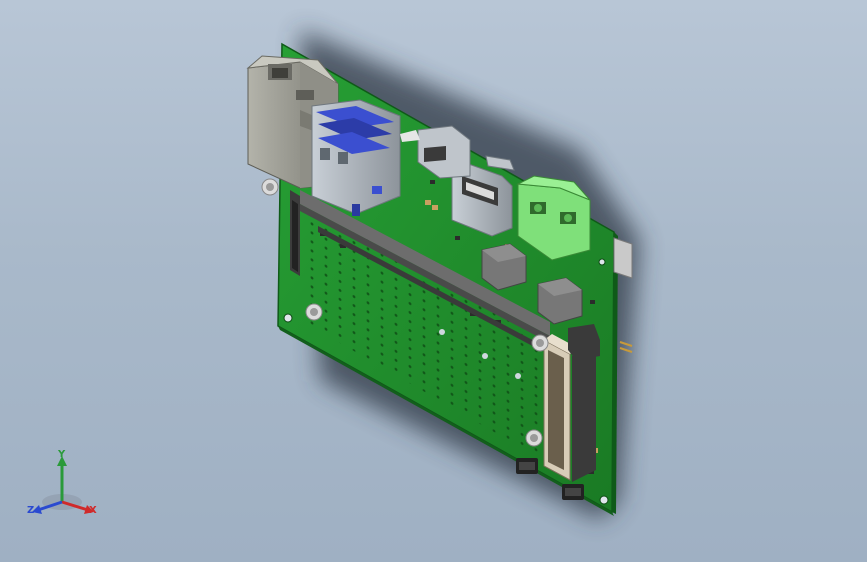  What do you see at coordinates (295, 233) in the screenshot?
I see `card-slot-left` at bounding box center [295, 233].